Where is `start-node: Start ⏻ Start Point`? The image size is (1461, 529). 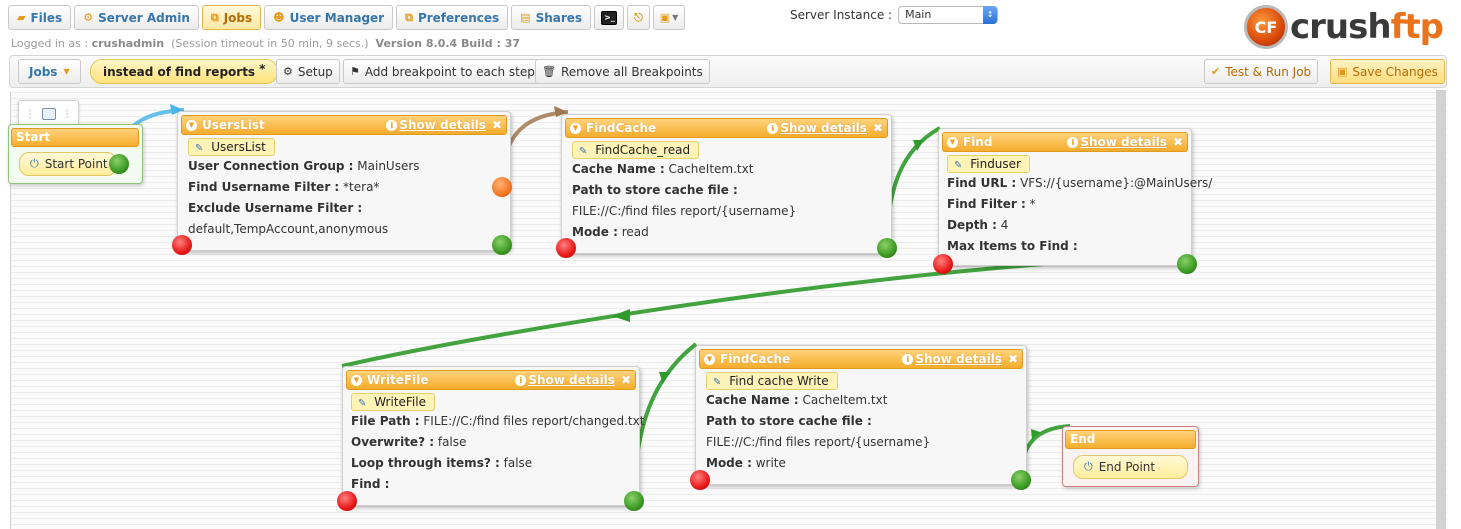 start-node: Start ⏻ Start Point is located at coordinates (75, 154).